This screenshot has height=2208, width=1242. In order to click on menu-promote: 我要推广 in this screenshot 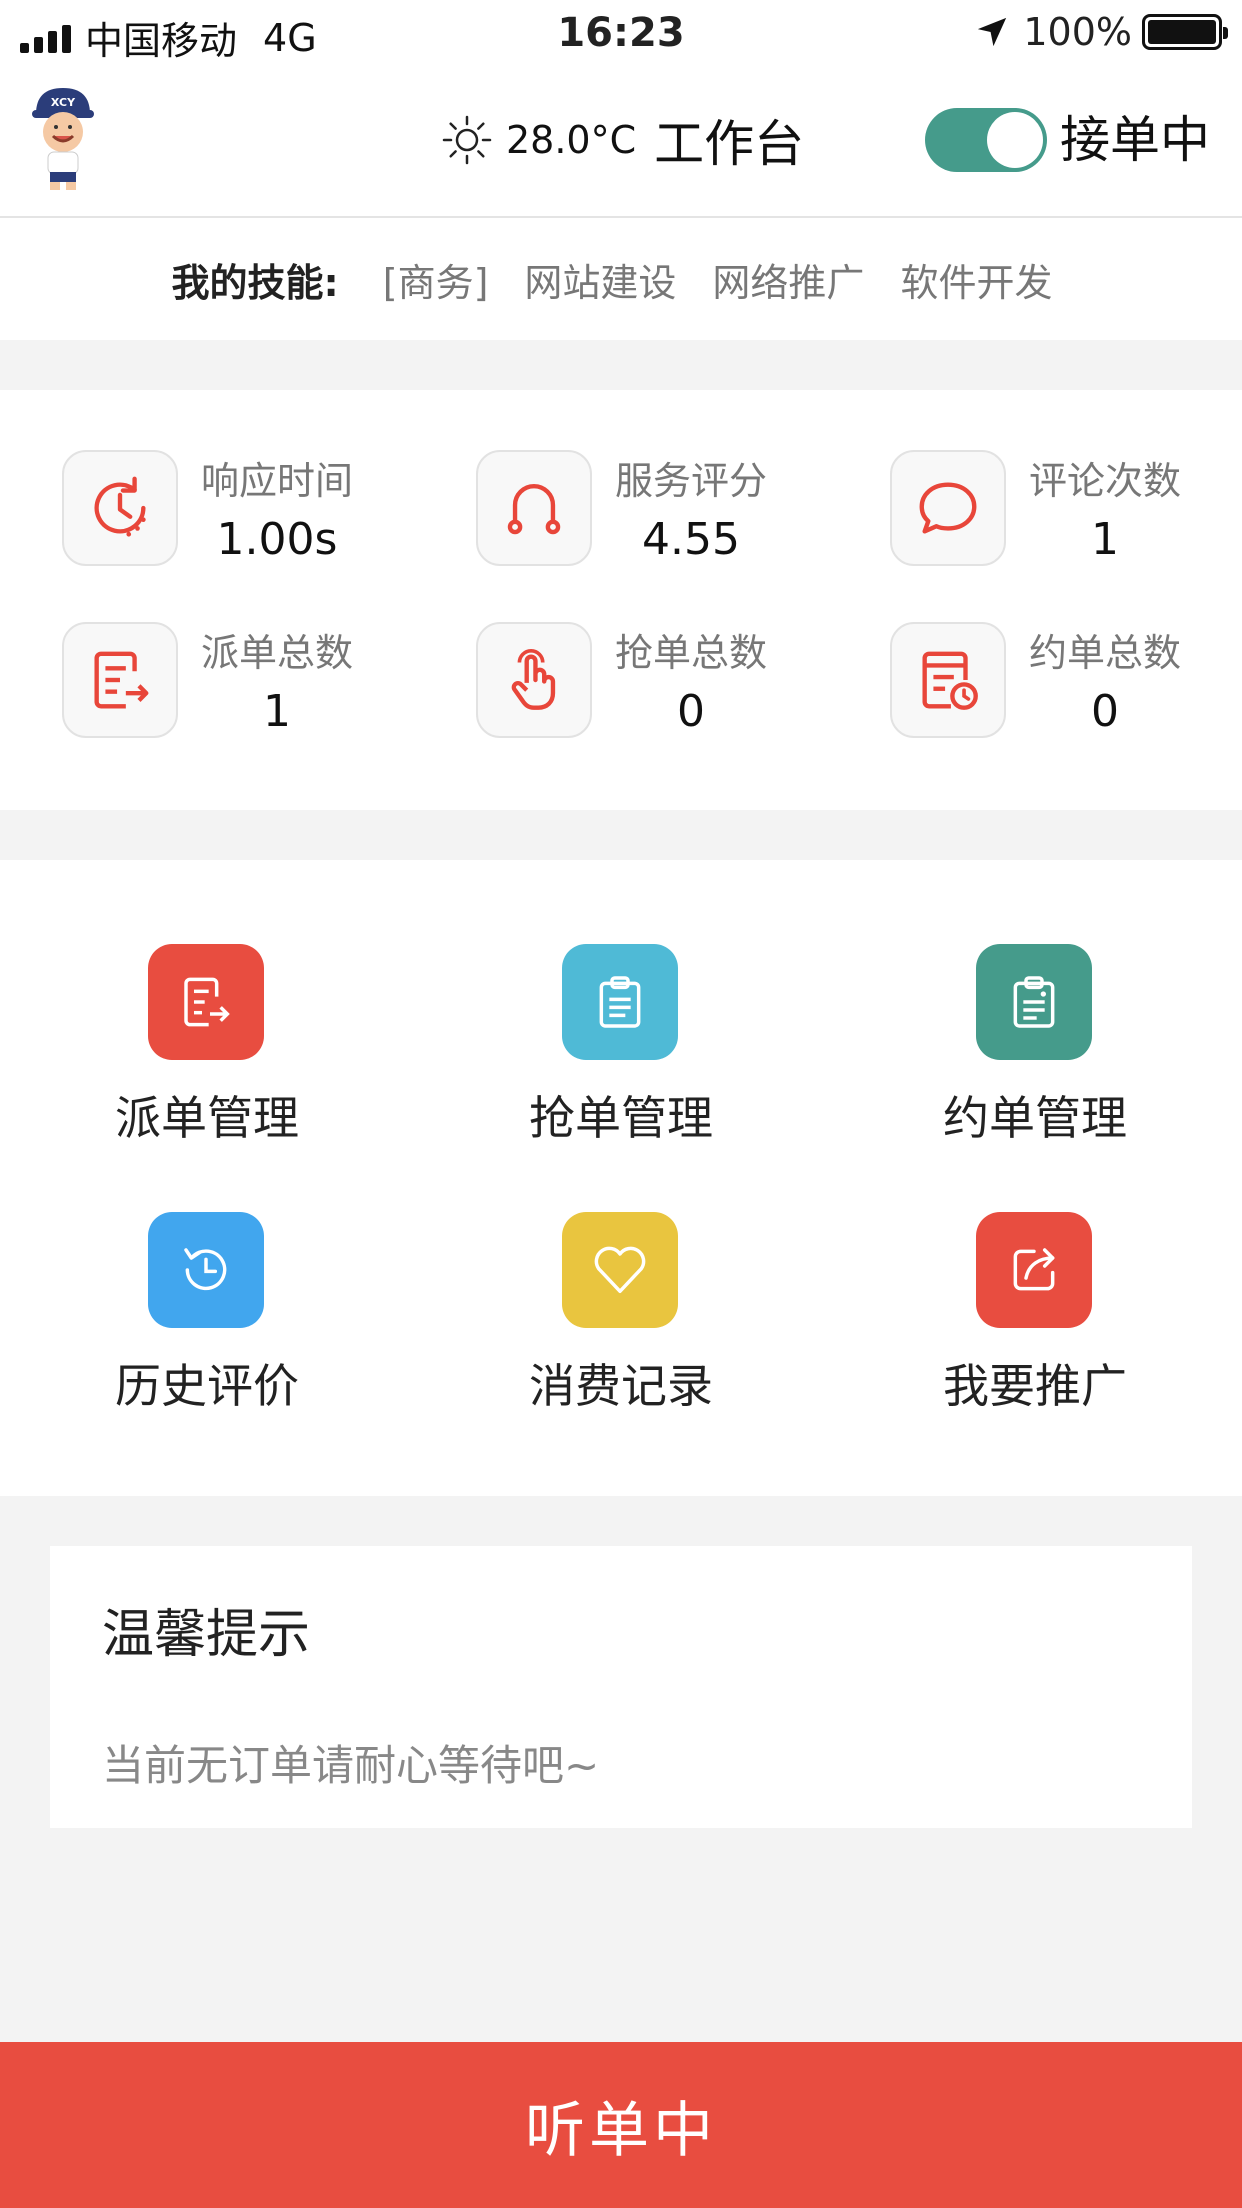, I will do `click(1035, 1312)`.